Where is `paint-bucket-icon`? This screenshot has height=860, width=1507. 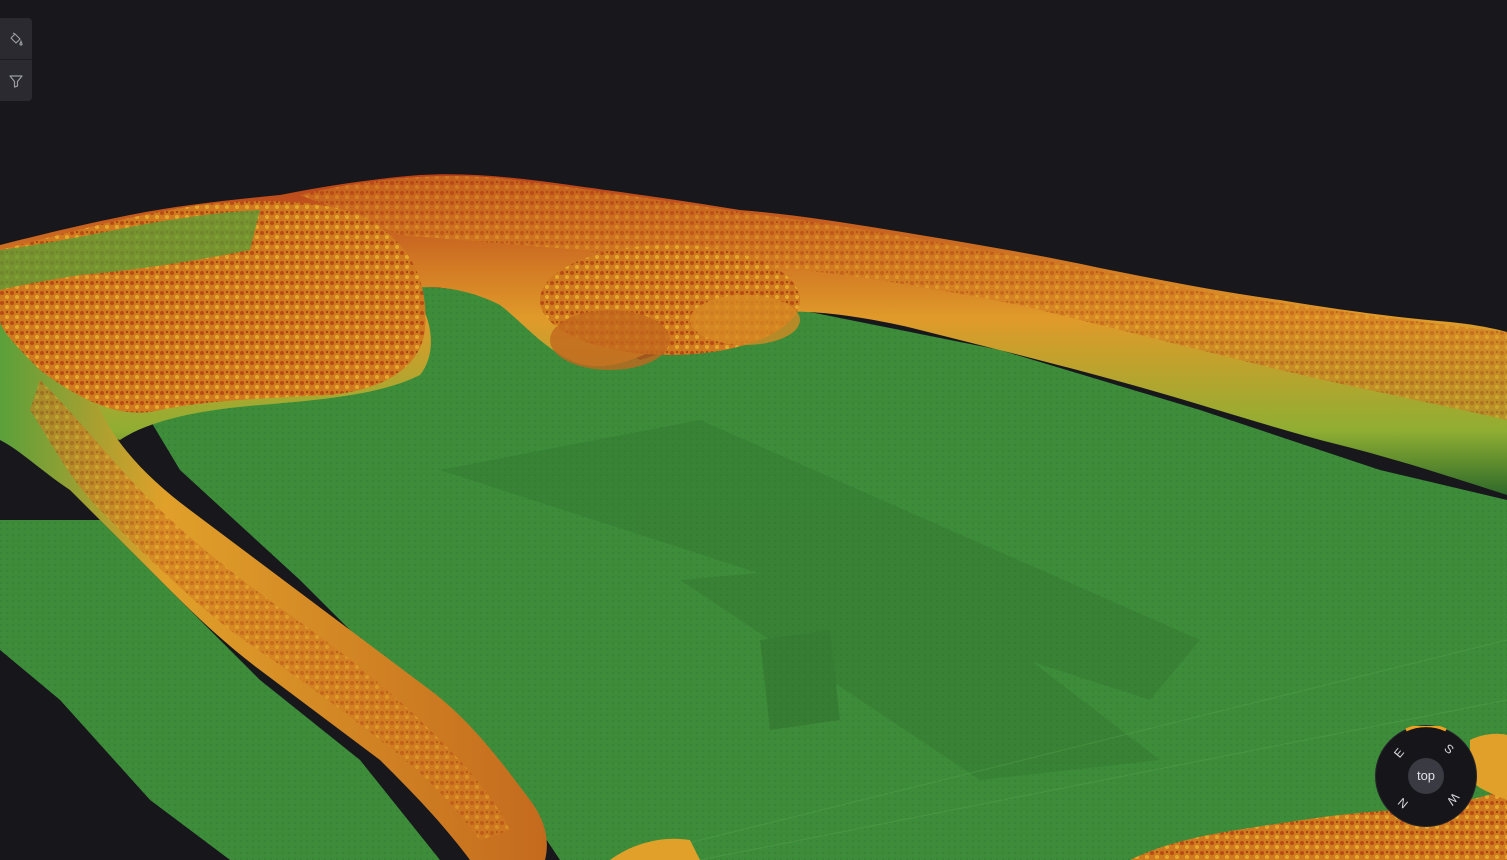
paint-bucket-icon is located at coordinates (16, 39).